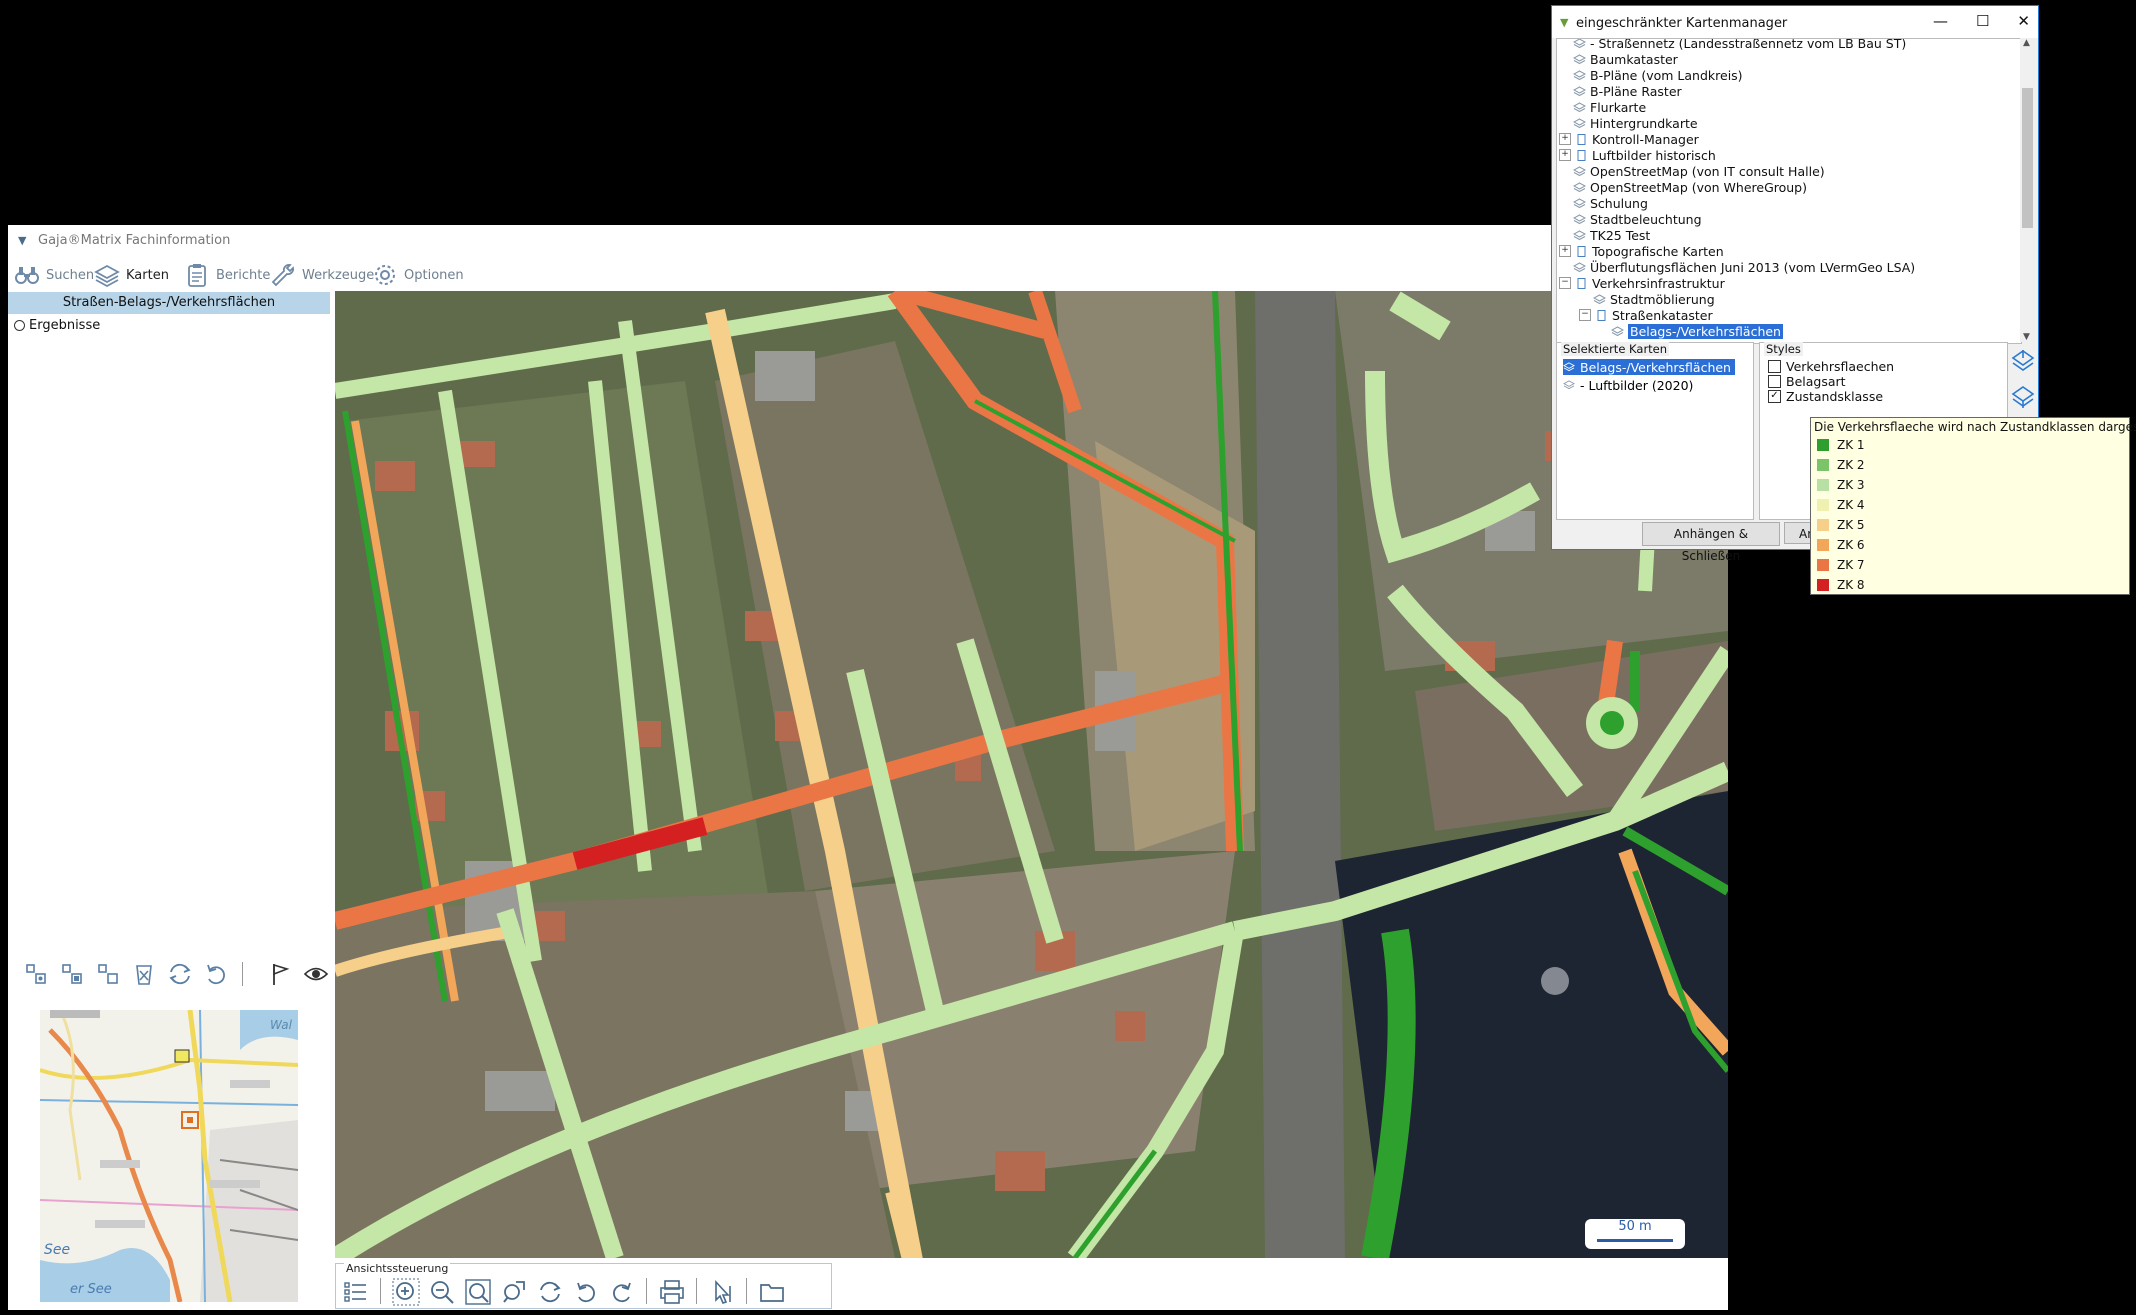 Image resolution: width=2136 pixels, height=1315 pixels. Describe the element at coordinates (2023, 397) in the screenshot. I see `move-down-icon` at that location.